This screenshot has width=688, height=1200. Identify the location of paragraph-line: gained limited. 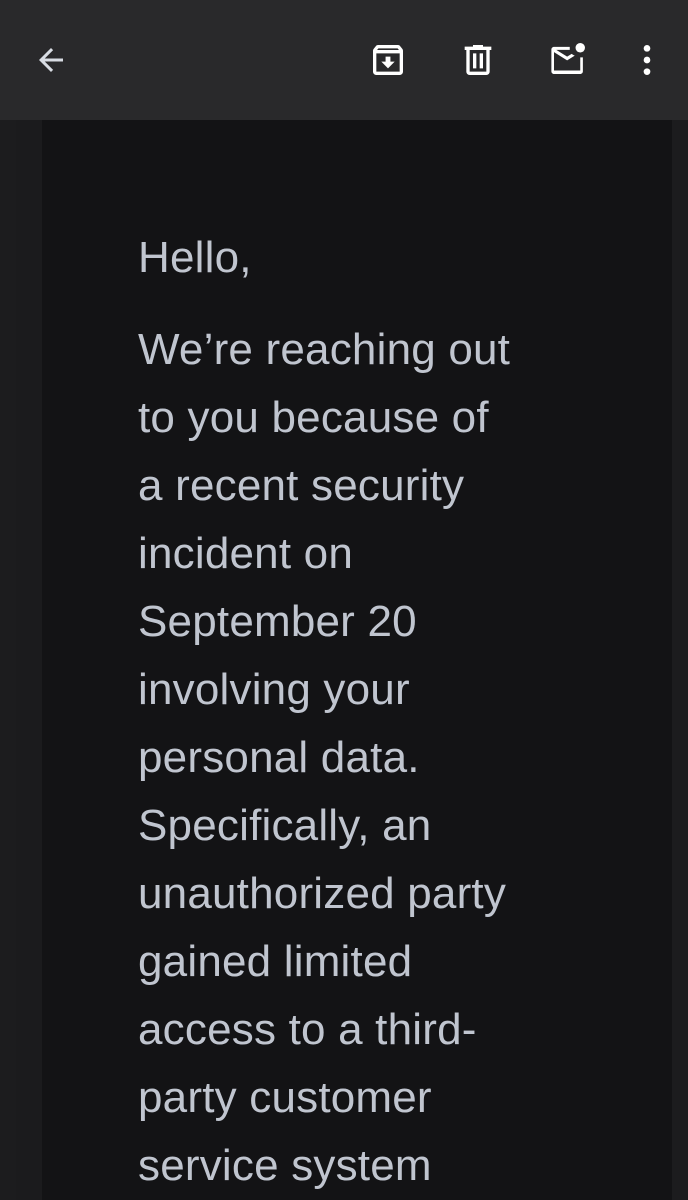
(275, 961).